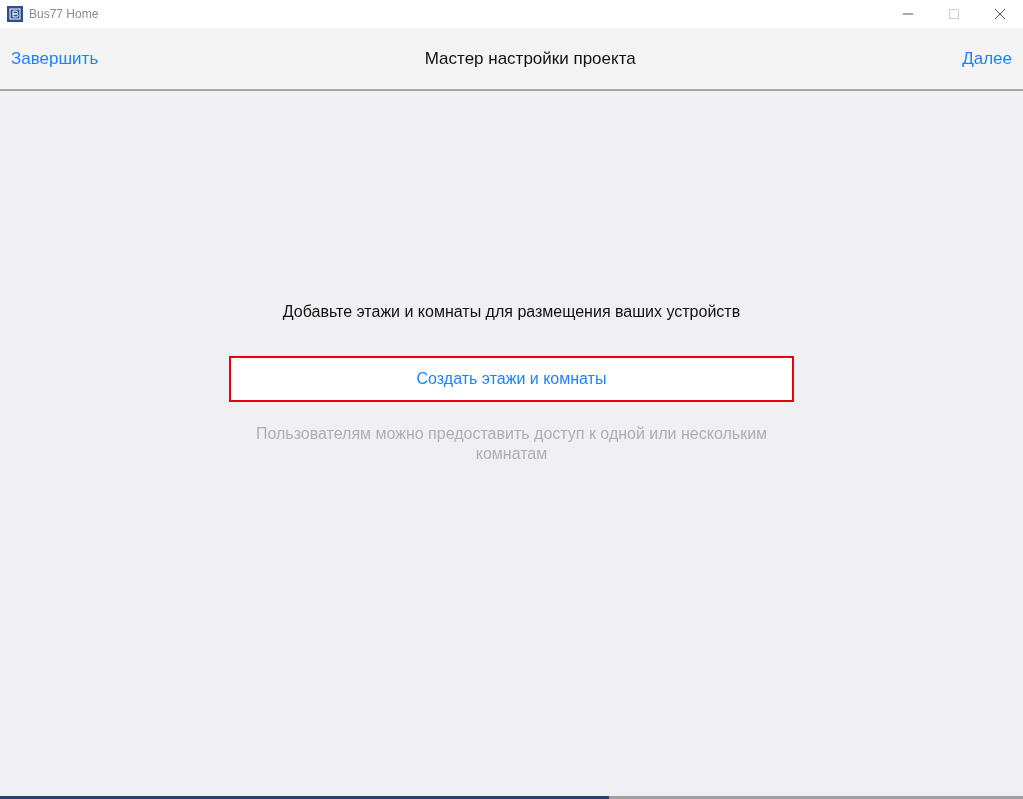 Image resolution: width=1023 pixels, height=799 pixels. Describe the element at coordinates (530, 58) in the screenshot. I see `wizard-title: Мастер настройки проекта` at that location.